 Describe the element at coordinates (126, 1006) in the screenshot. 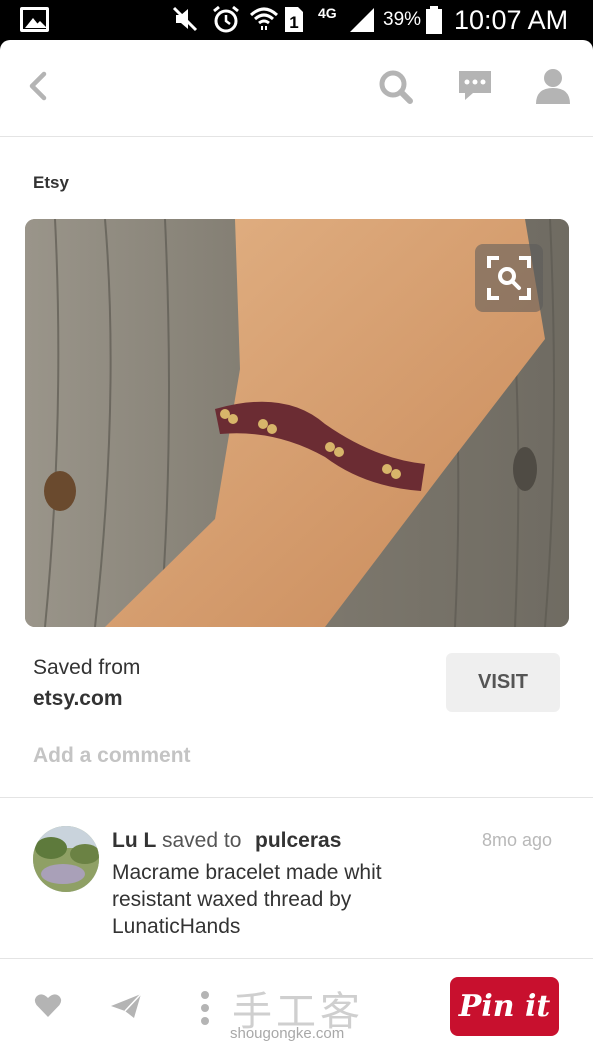

I see `send-icon` at that location.